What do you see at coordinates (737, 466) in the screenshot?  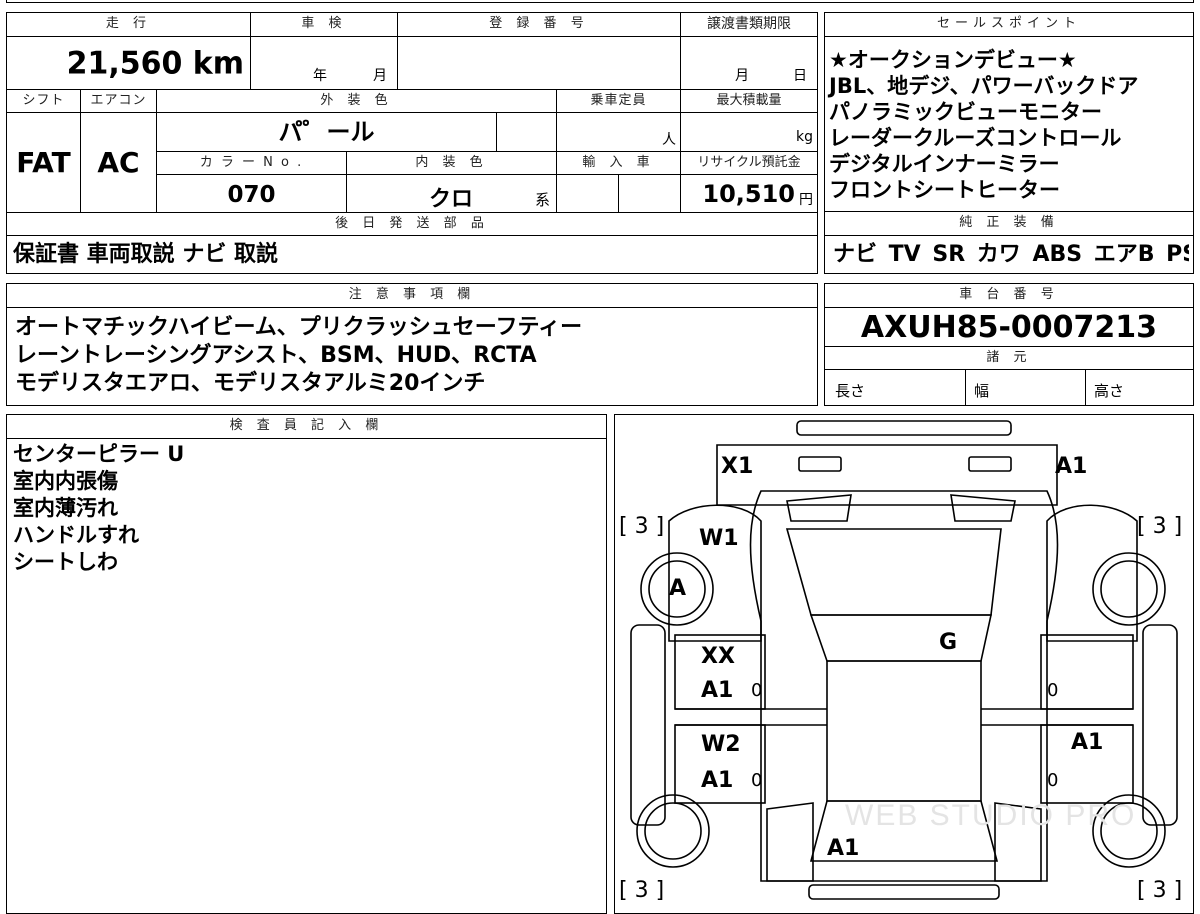 I see `mark-x1: X1` at bounding box center [737, 466].